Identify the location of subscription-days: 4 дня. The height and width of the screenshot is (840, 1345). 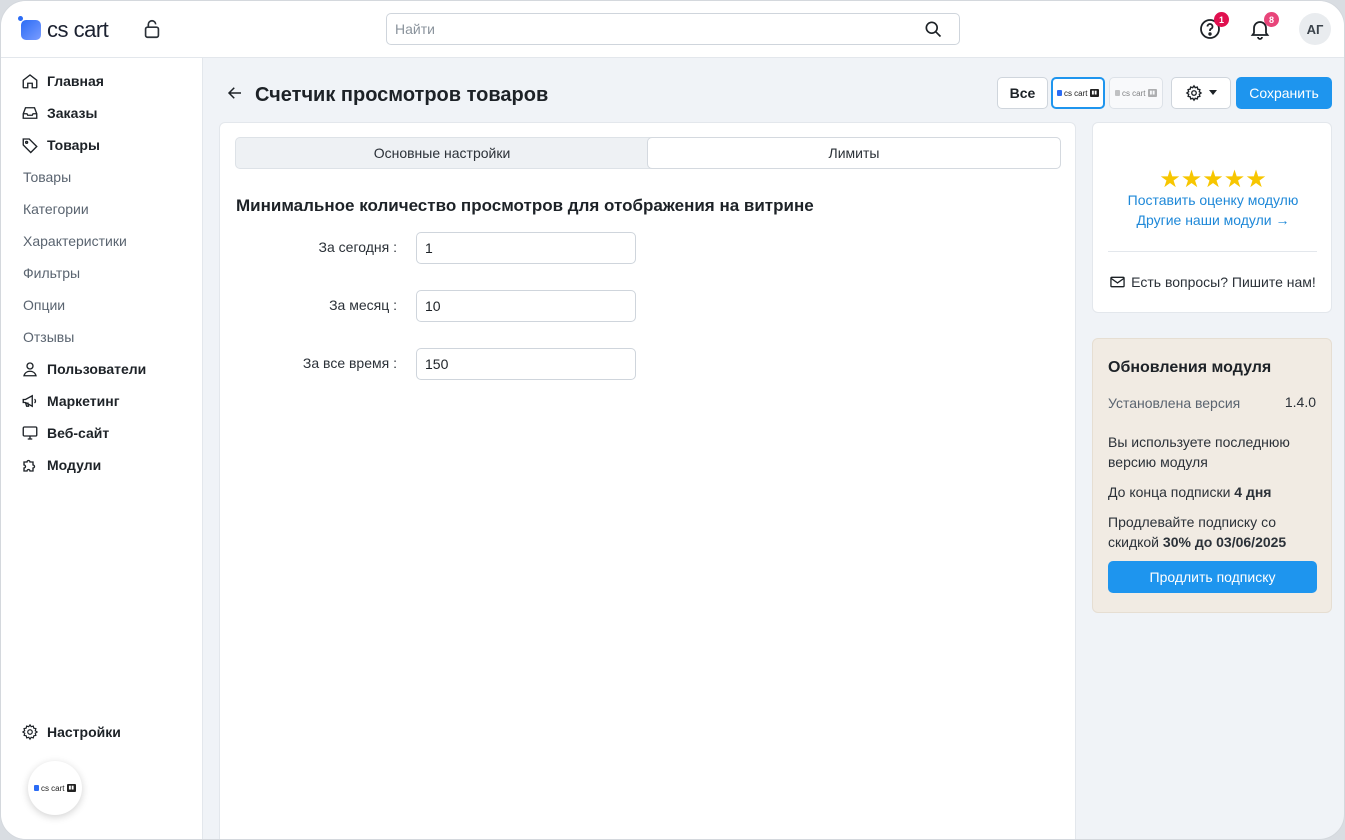
(1253, 492).